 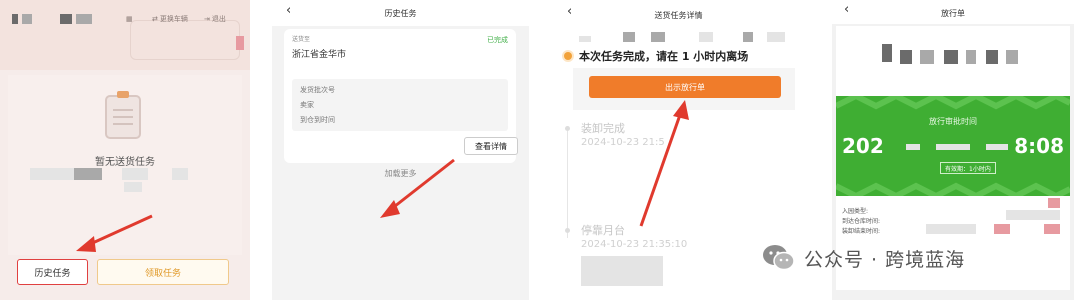 I want to click on timeline-title: 停靠月台, so click(x=603, y=230).